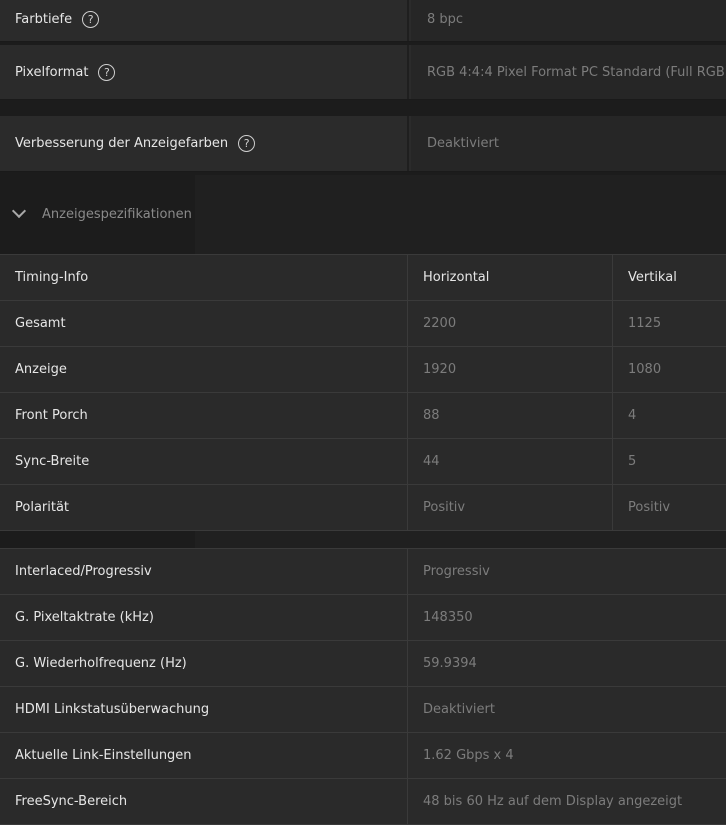 This screenshot has height=825, width=726. What do you see at coordinates (652, 277) in the screenshot?
I see `column-header: Vertikal` at bounding box center [652, 277].